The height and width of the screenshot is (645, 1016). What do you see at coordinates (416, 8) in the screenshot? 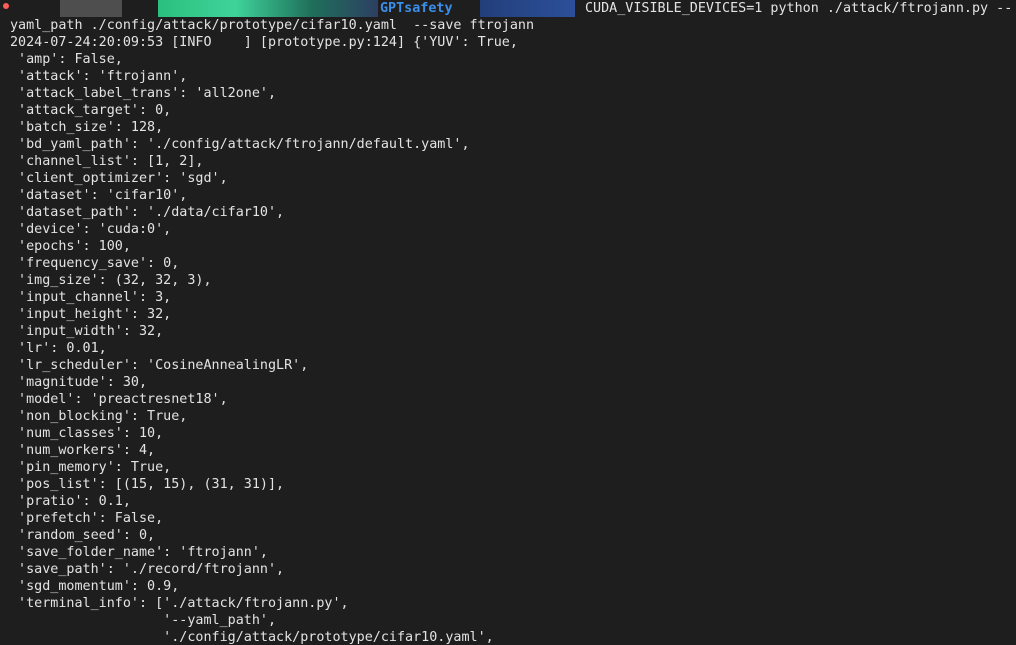
I see `conda-env-label: GPTsafety` at bounding box center [416, 8].